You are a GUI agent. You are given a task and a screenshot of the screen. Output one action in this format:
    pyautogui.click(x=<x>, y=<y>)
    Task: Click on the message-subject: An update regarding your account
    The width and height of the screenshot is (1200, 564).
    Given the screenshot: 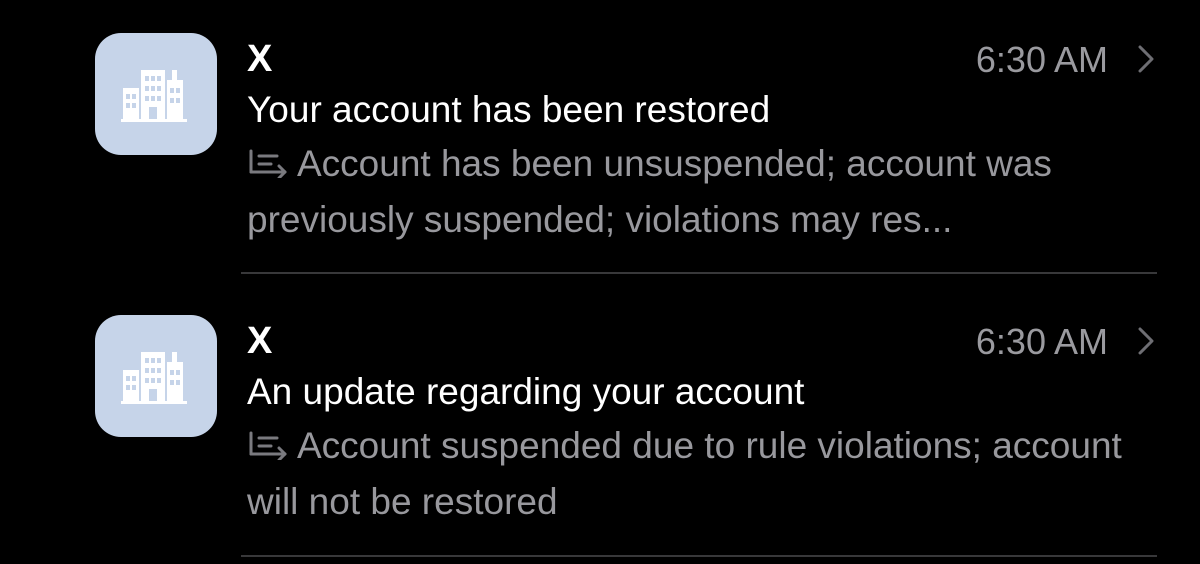 What is the action you would take?
    pyautogui.click(x=526, y=391)
    